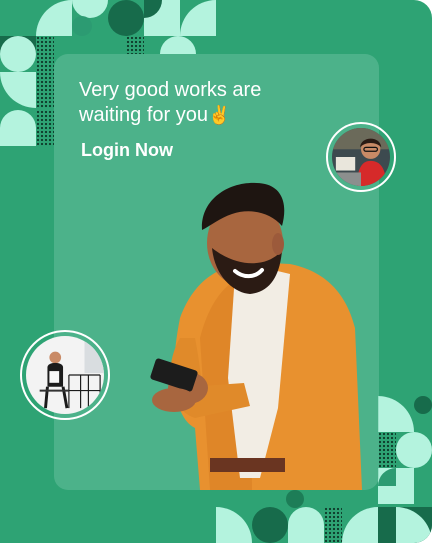 The width and height of the screenshot is (432, 543). What do you see at coordinates (127, 150) in the screenshot?
I see `login-now-button: Login Now` at bounding box center [127, 150].